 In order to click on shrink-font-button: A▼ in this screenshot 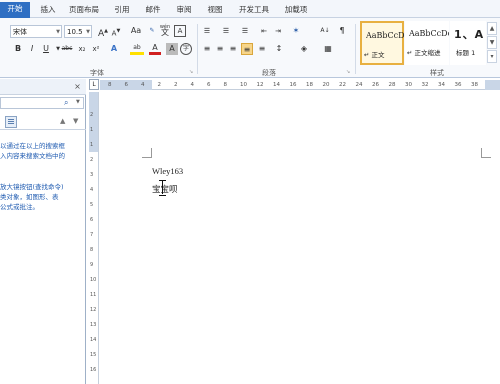, I will do `click(116, 31)`.